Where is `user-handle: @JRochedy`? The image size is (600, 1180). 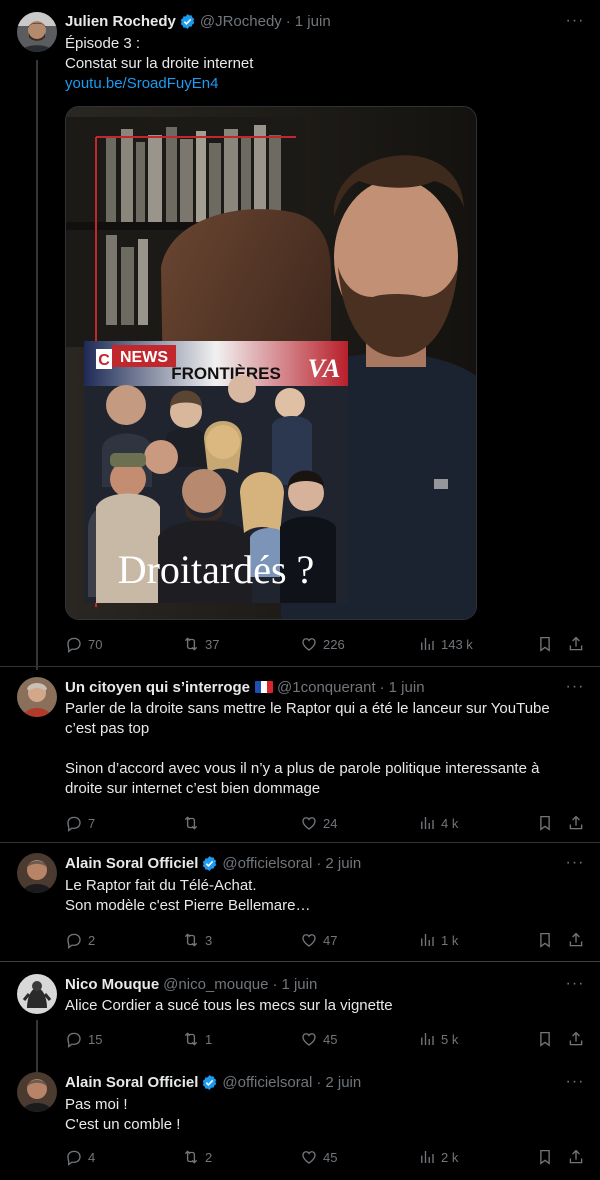 user-handle: @JRochedy is located at coordinates (241, 21).